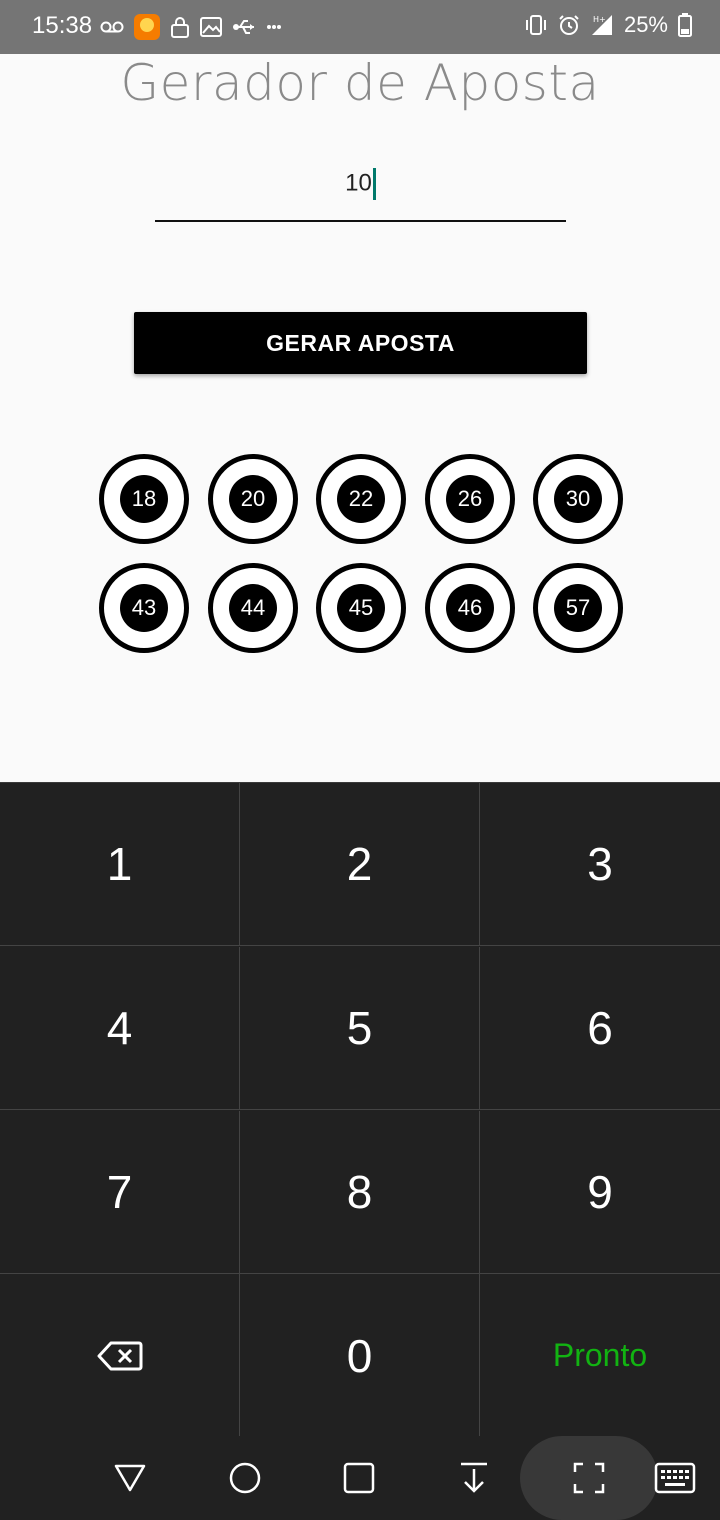 The height and width of the screenshot is (1520, 720). What do you see at coordinates (360, 1355) in the screenshot?
I see `key-0: 0` at bounding box center [360, 1355].